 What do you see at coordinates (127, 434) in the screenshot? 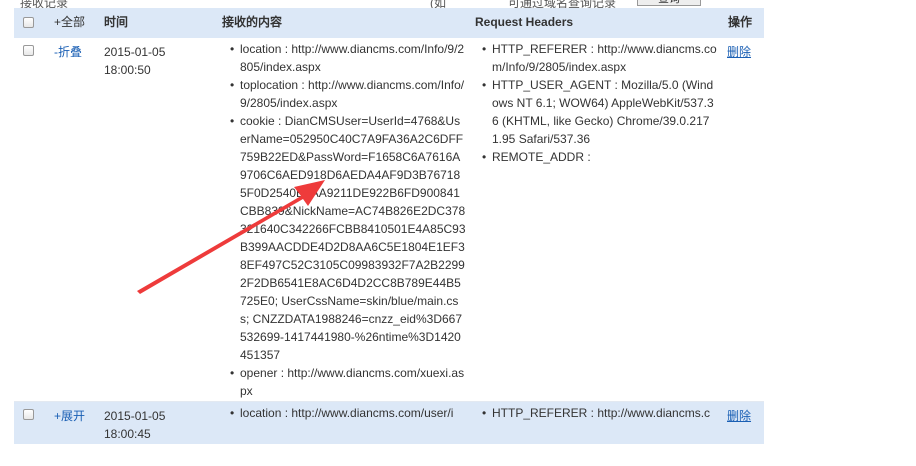
I see `record-clock: 18:00:45` at bounding box center [127, 434].